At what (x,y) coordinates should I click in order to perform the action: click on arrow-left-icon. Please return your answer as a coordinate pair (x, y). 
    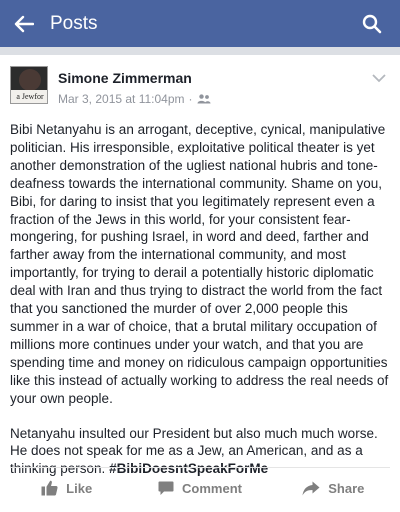
    Looking at the image, I should click on (24, 23).